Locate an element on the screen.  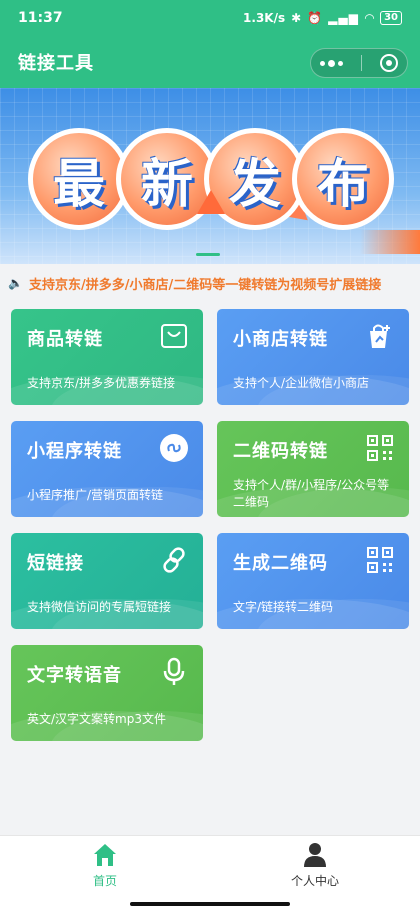
capsule-divider is located at coordinates (361, 63).